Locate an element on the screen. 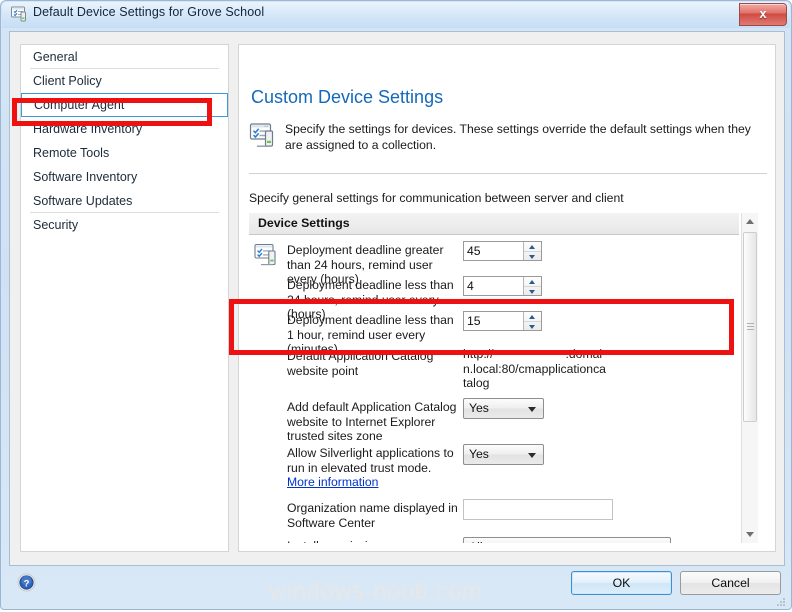 This screenshot has height=612, width=792. sidebar-item-computer-agent: Computer Agent is located at coordinates (124, 105).